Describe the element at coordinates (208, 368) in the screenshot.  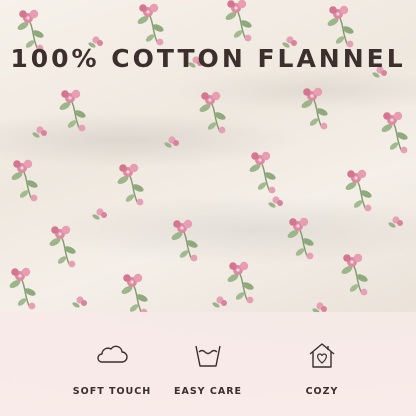
I see `feature-easy-care: EASY CARE` at that location.